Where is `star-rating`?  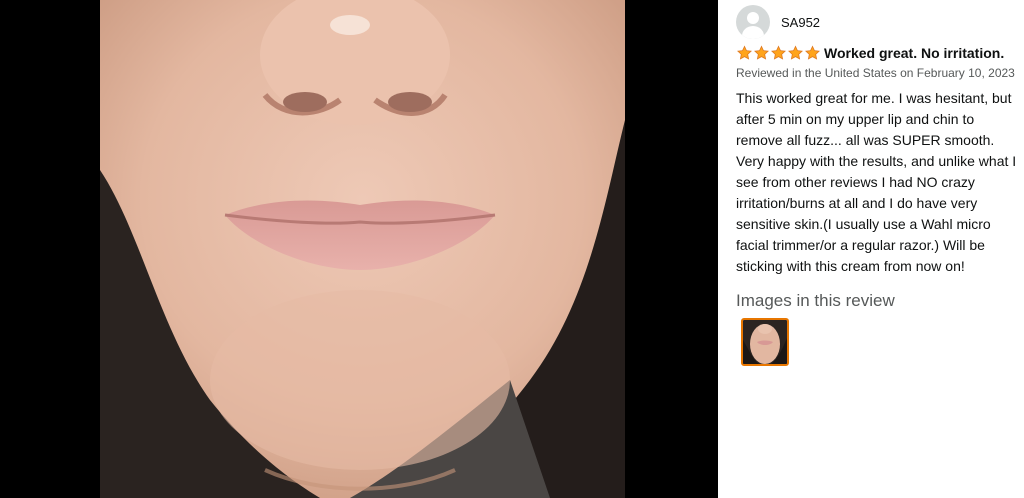 star-rating is located at coordinates (778, 53).